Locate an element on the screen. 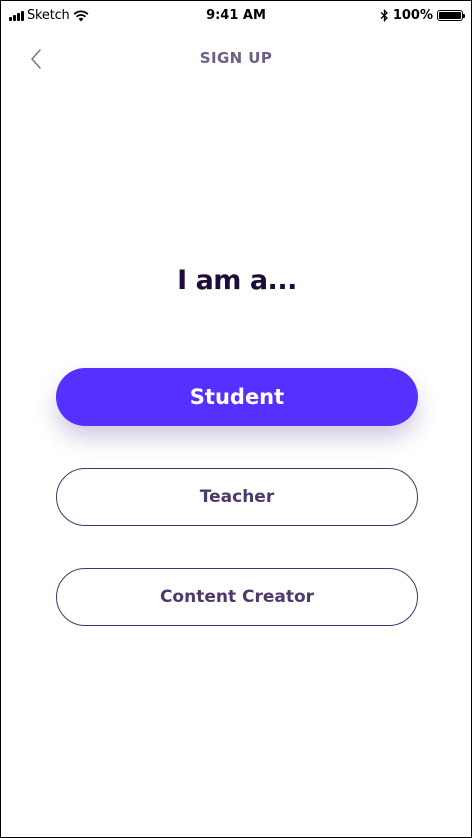 This screenshot has height=838, width=472. content-creator-button: Content Creator is located at coordinates (237, 597).